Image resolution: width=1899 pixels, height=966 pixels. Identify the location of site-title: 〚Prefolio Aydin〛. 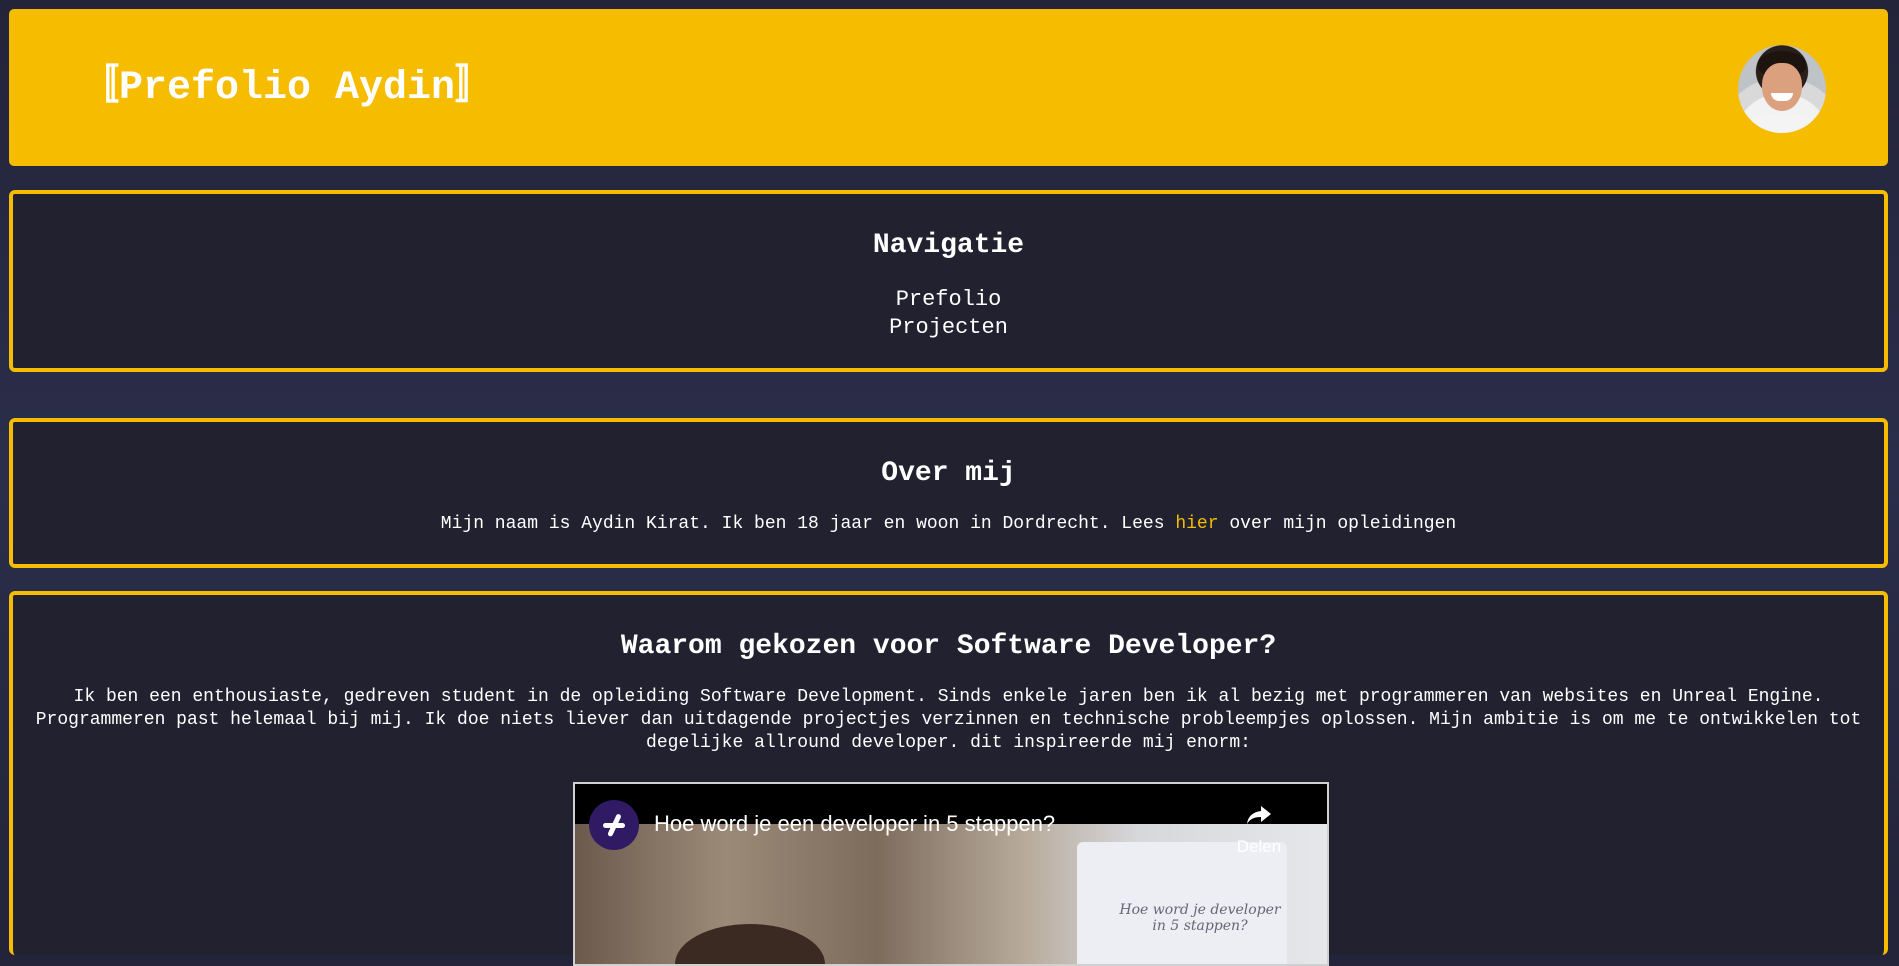
(287, 88).